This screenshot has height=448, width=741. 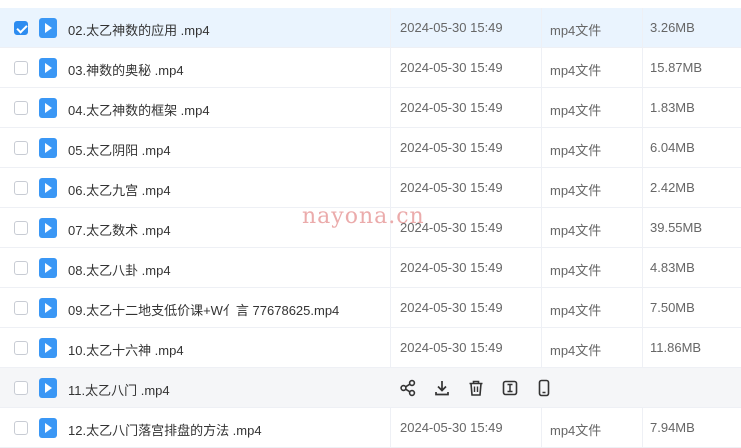 I want to click on mobile-icon, so click(x=544, y=388).